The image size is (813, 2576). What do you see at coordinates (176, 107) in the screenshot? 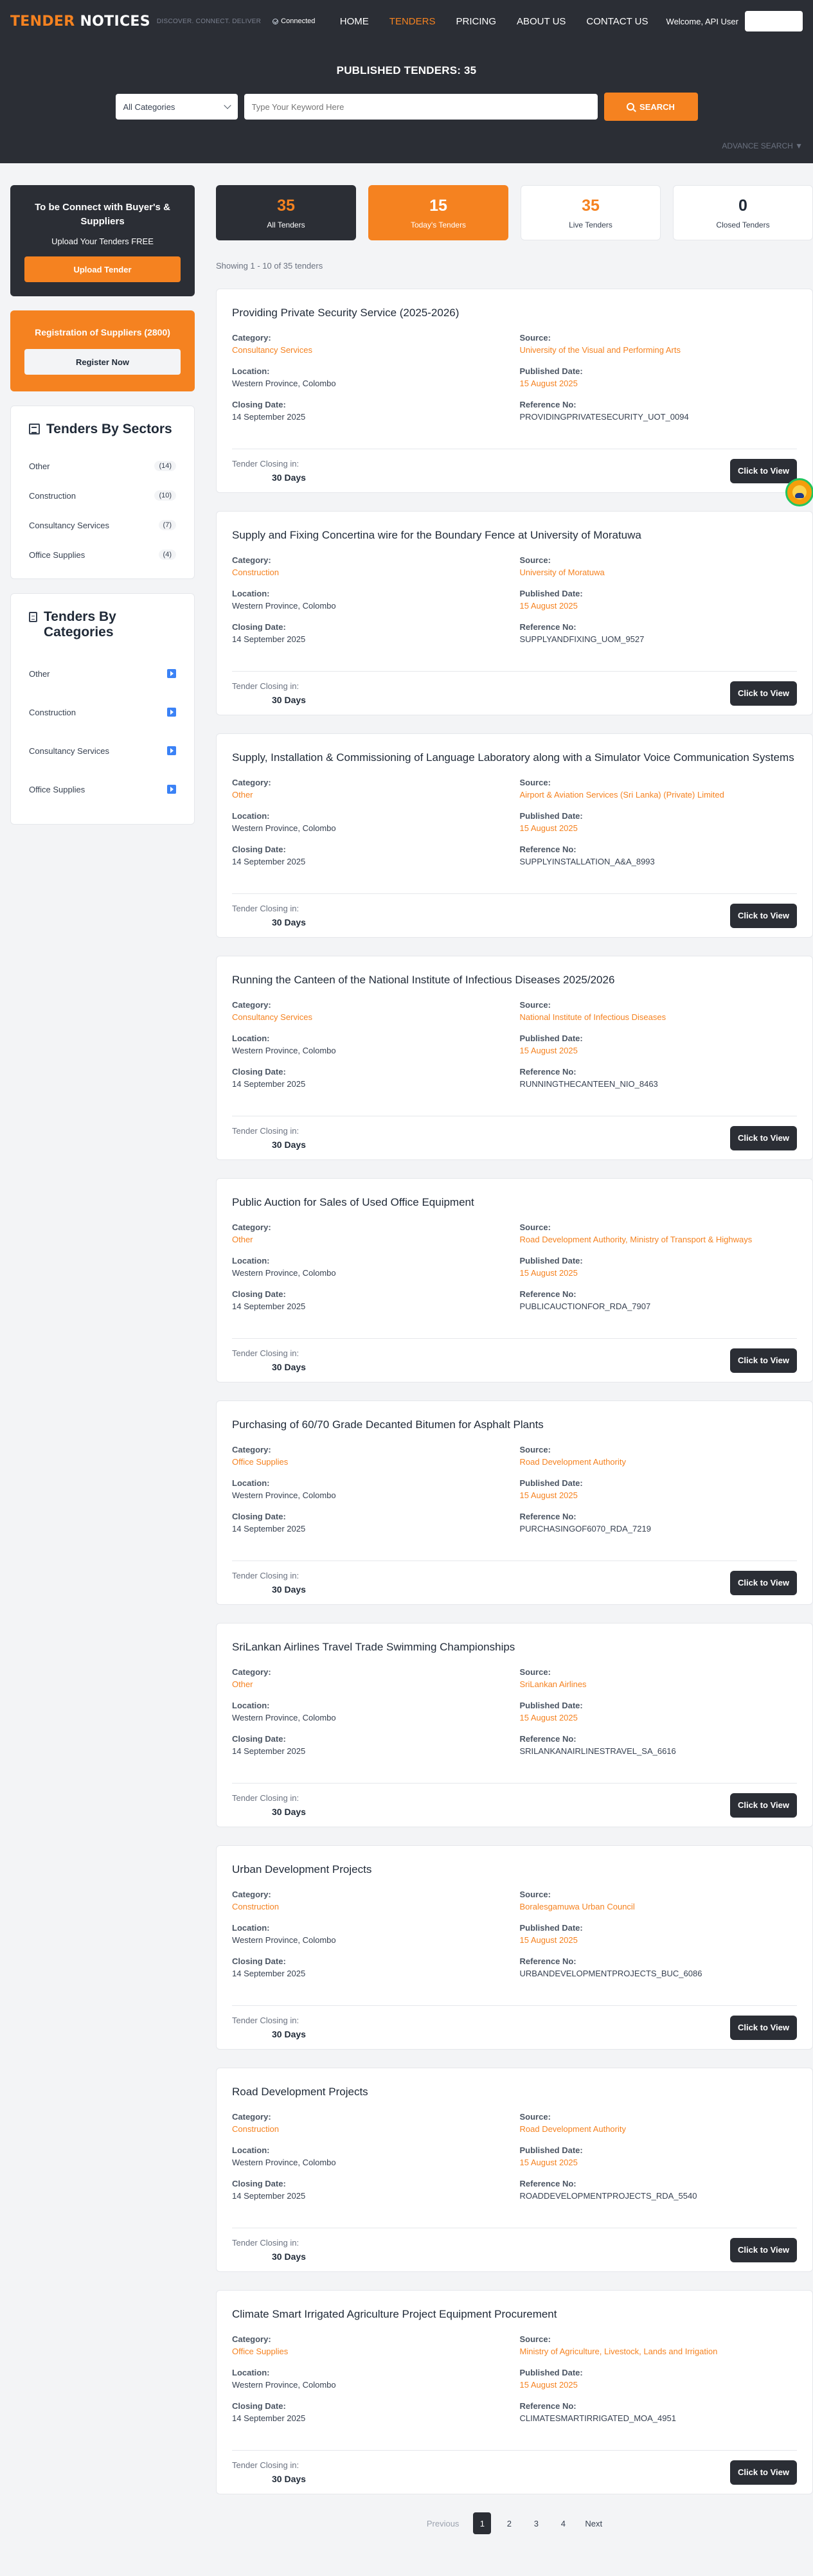
I see `category-select: All Categories` at bounding box center [176, 107].